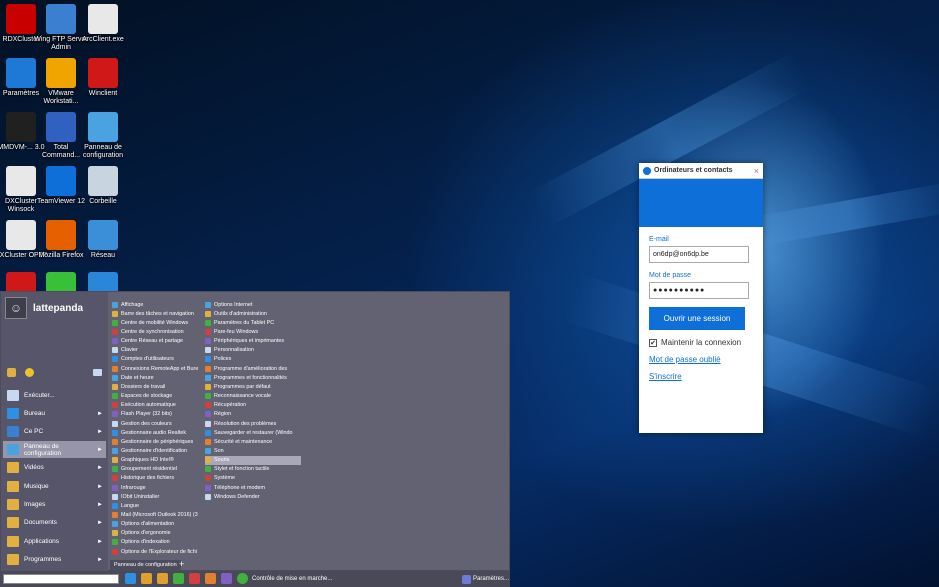  I want to click on control-panel-item: Centre de synchronisation, so click(160, 331).